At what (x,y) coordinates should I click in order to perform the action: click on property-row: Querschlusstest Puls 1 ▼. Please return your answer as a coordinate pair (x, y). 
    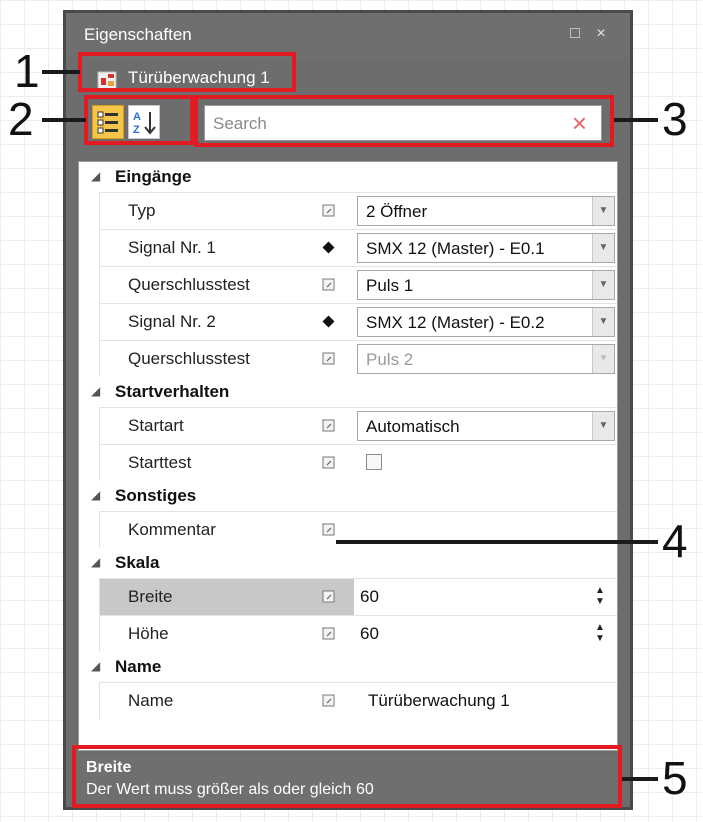
    Looking at the image, I should click on (348, 284).